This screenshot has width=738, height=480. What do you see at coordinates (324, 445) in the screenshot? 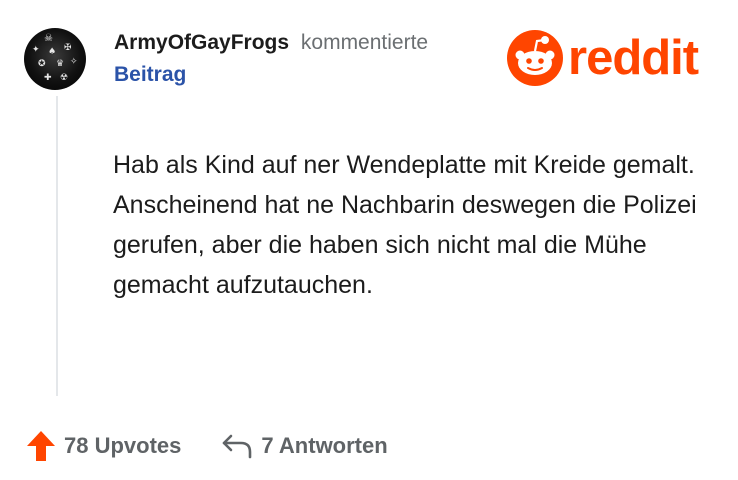
I see `reply-count: 7 Antworten` at bounding box center [324, 445].